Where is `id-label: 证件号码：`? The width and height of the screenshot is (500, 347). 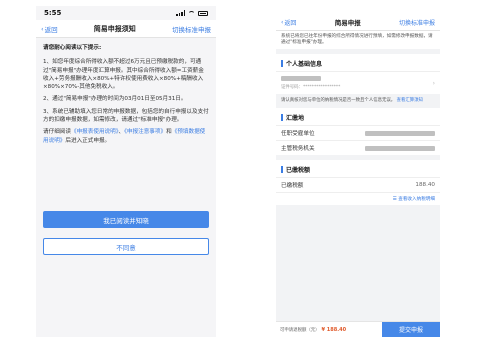
id-label: 证件号码： is located at coordinates (292, 88).